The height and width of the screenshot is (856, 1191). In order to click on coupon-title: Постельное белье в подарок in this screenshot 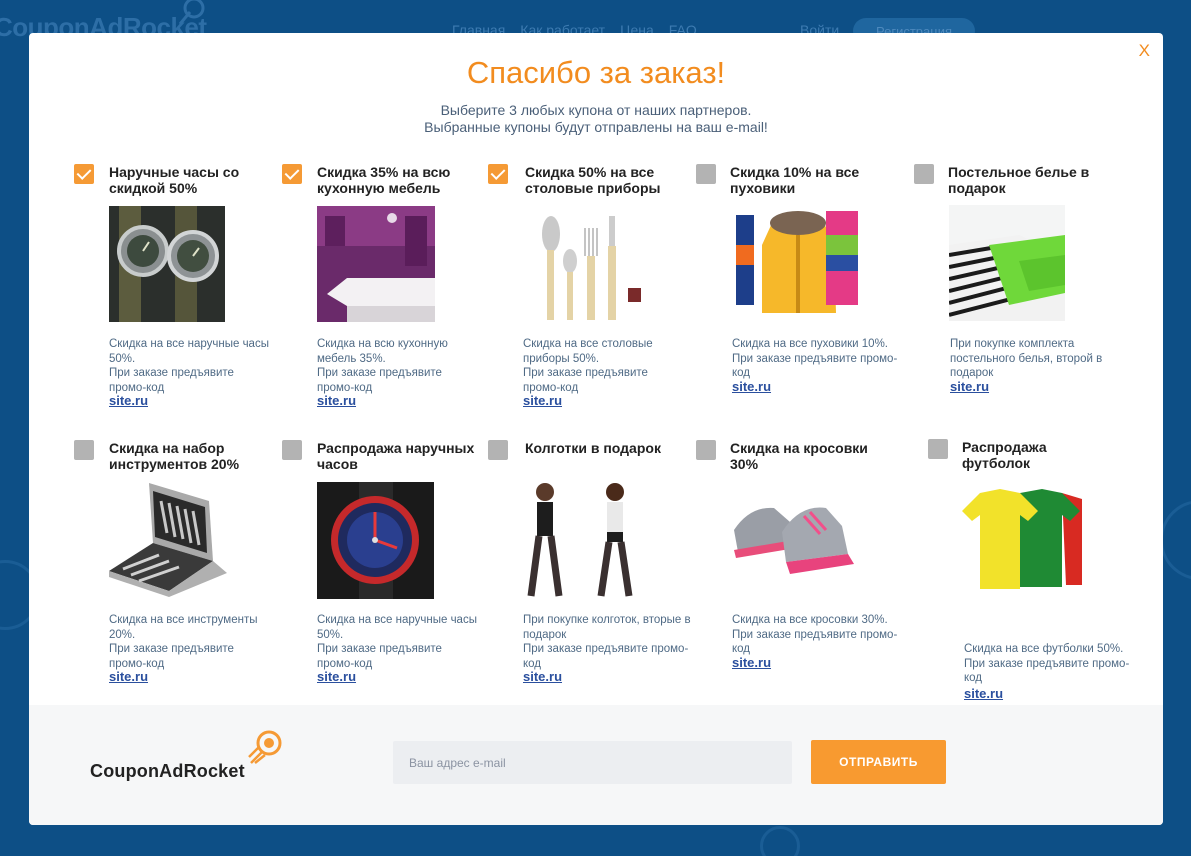, I will do `click(1019, 180)`.